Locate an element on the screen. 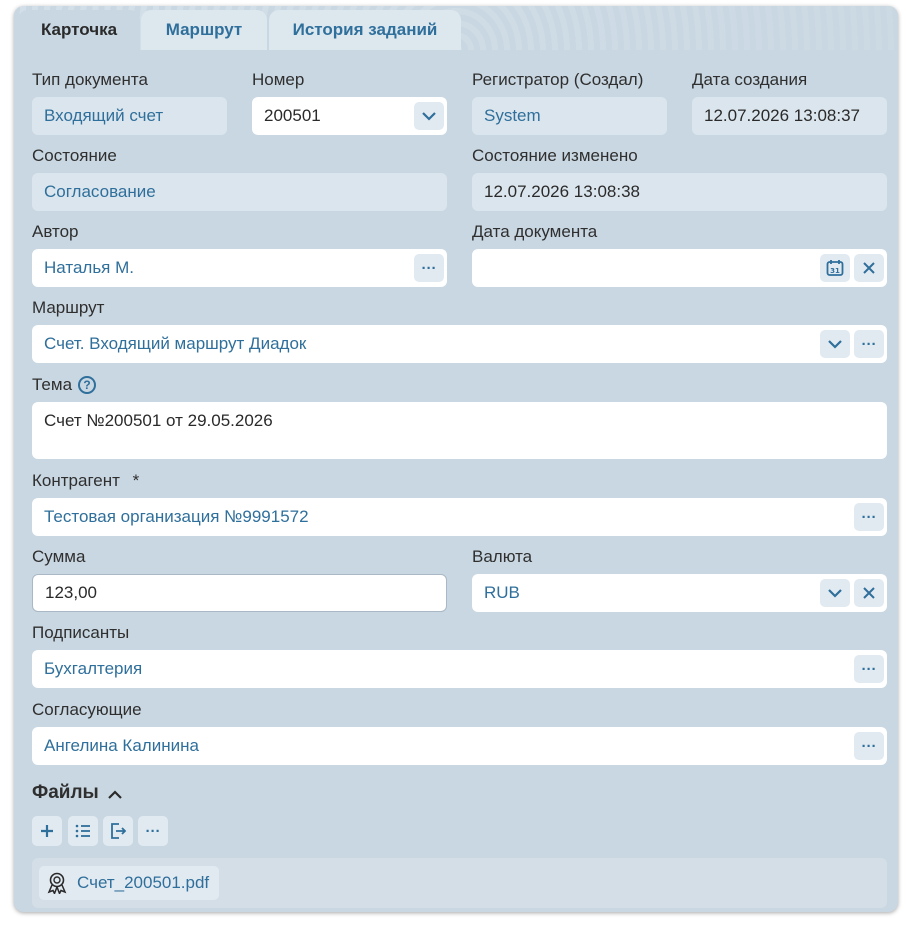  export-icon is located at coordinates (119, 831).